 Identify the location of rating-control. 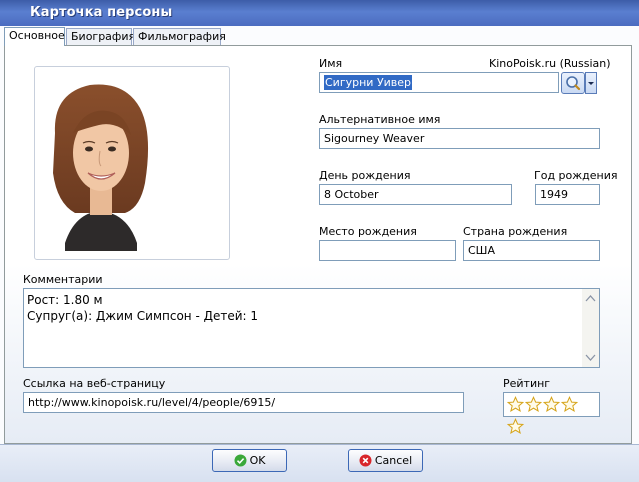
(551, 413).